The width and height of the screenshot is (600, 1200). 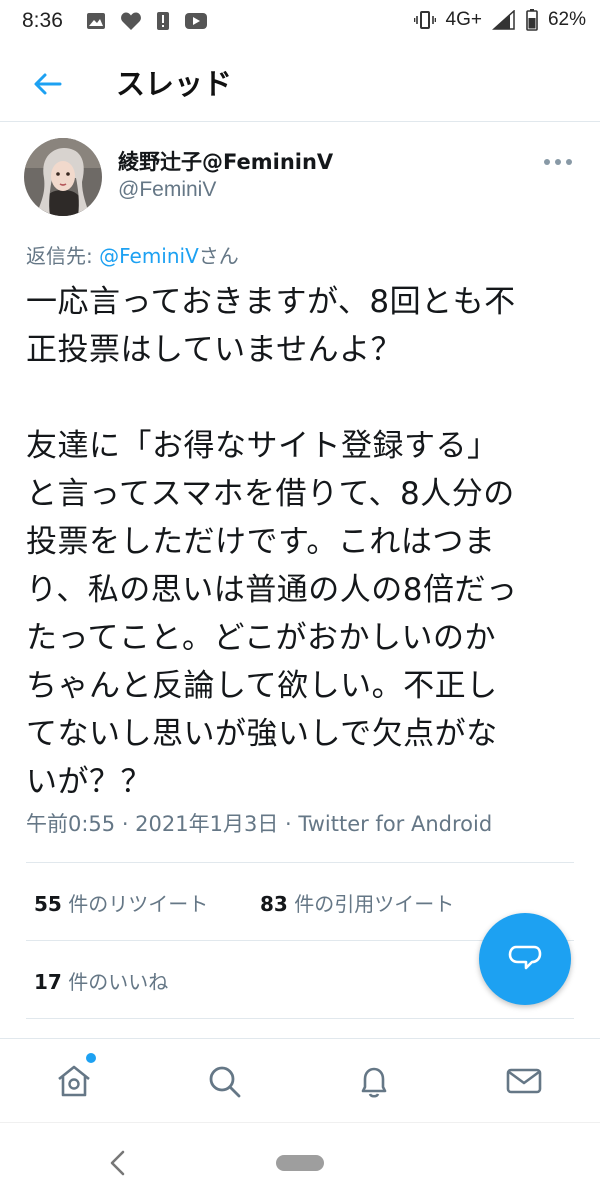 I want to click on reply-suffix: さん, so click(x=218, y=256).